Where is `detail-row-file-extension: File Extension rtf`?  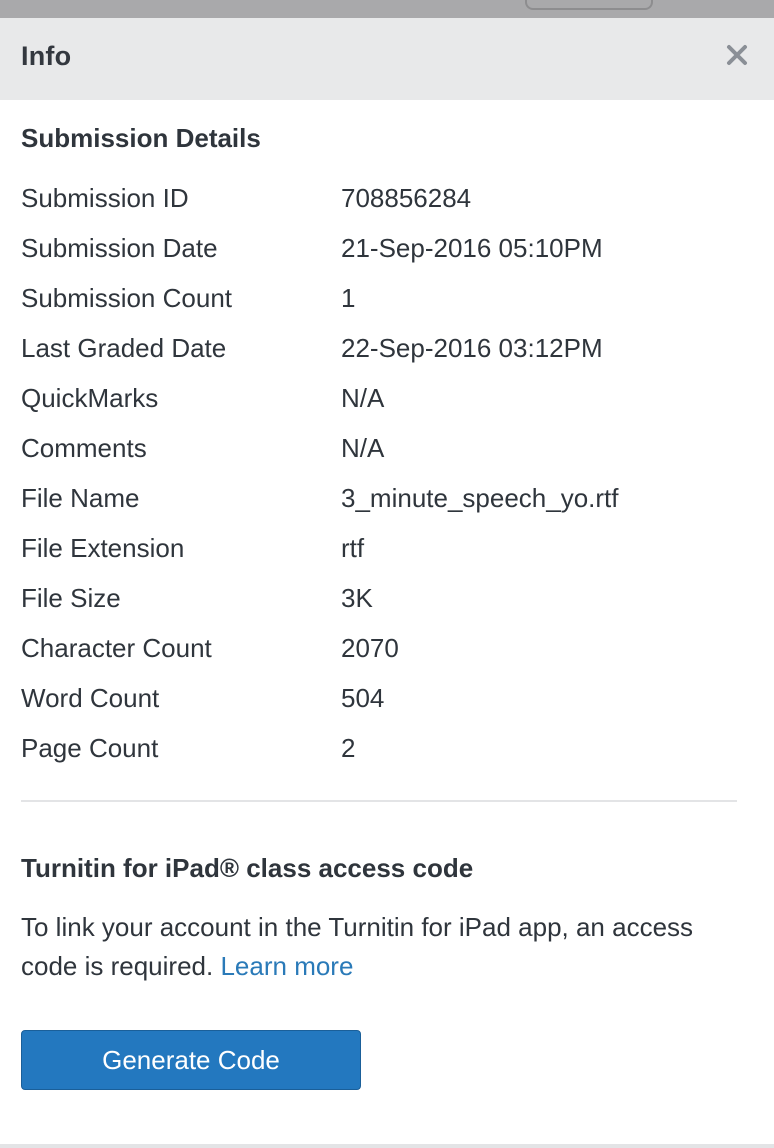 detail-row-file-extension: File Extension rtf is located at coordinates (381, 553).